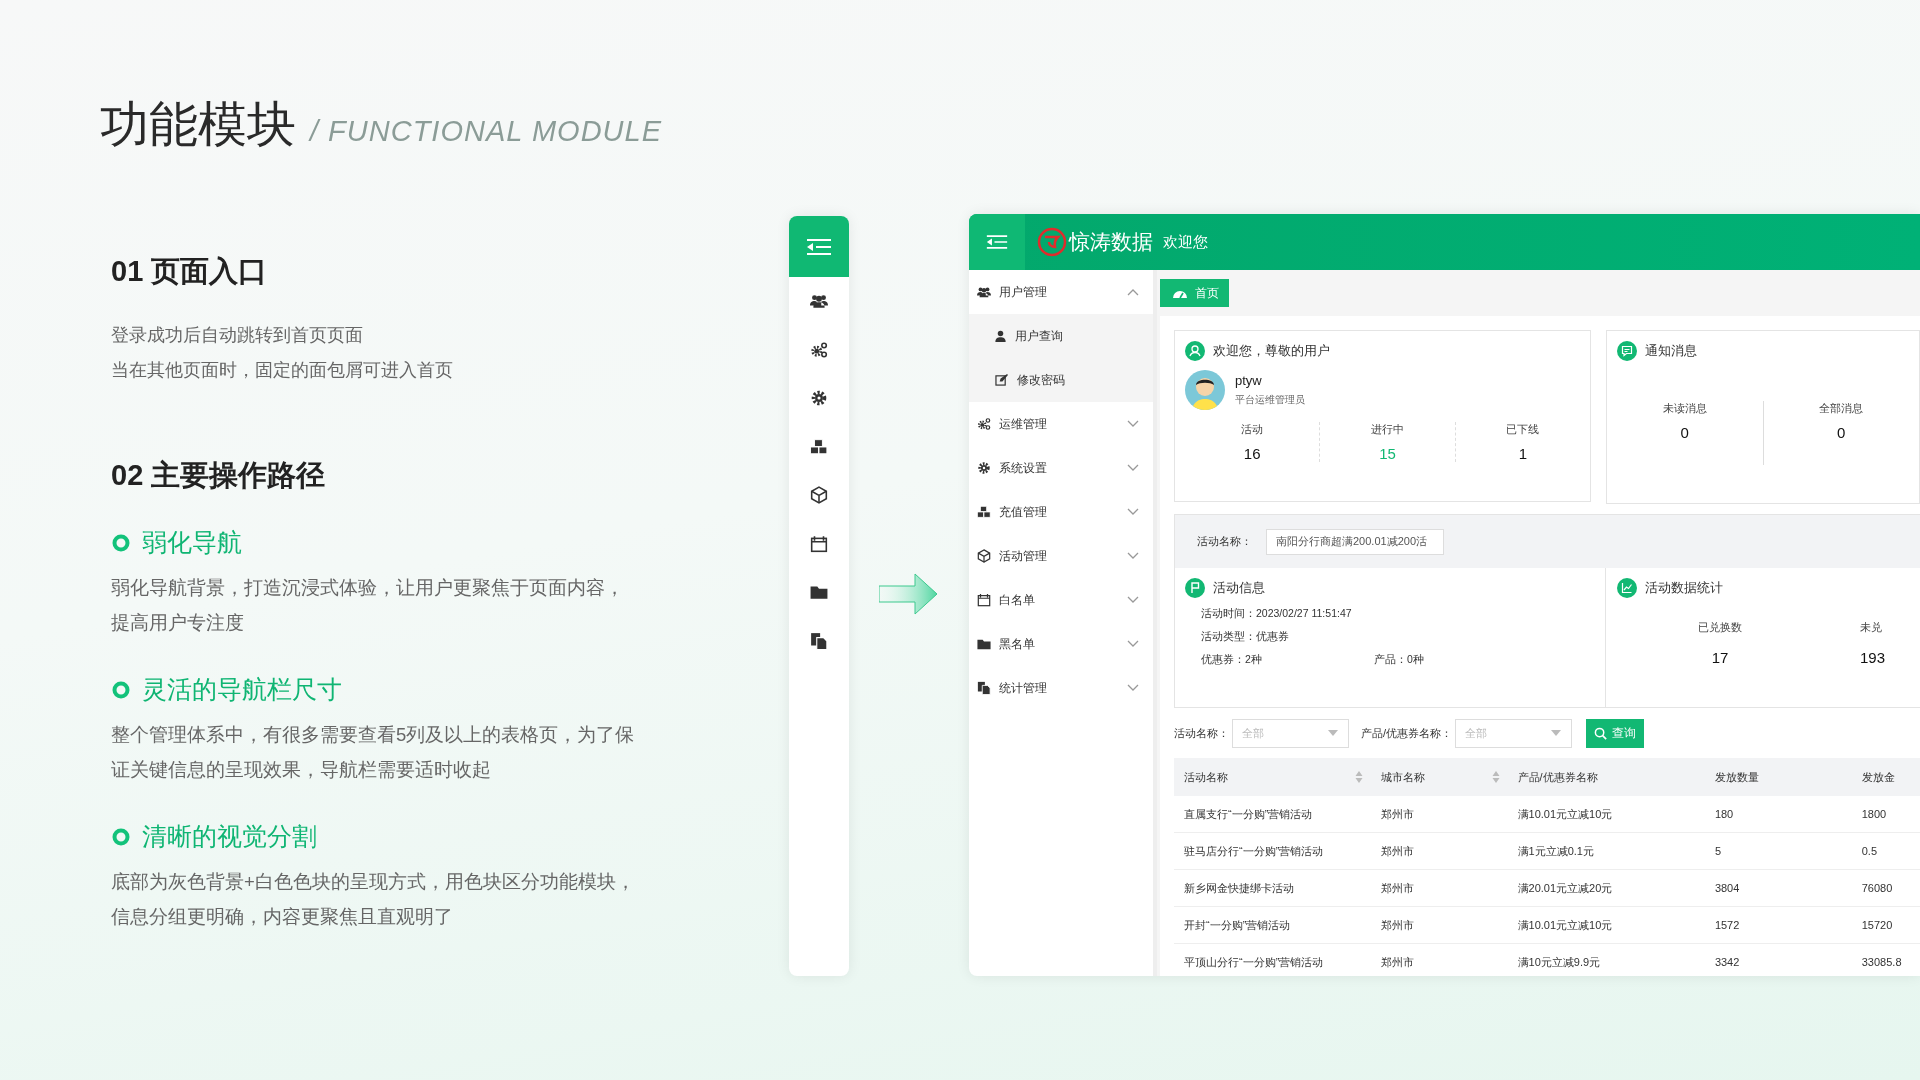 The image size is (1920, 1080). What do you see at coordinates (1239, 588) in the screenshot?
I see `card-title: 活动信息` at bounding box center [1239, 588].